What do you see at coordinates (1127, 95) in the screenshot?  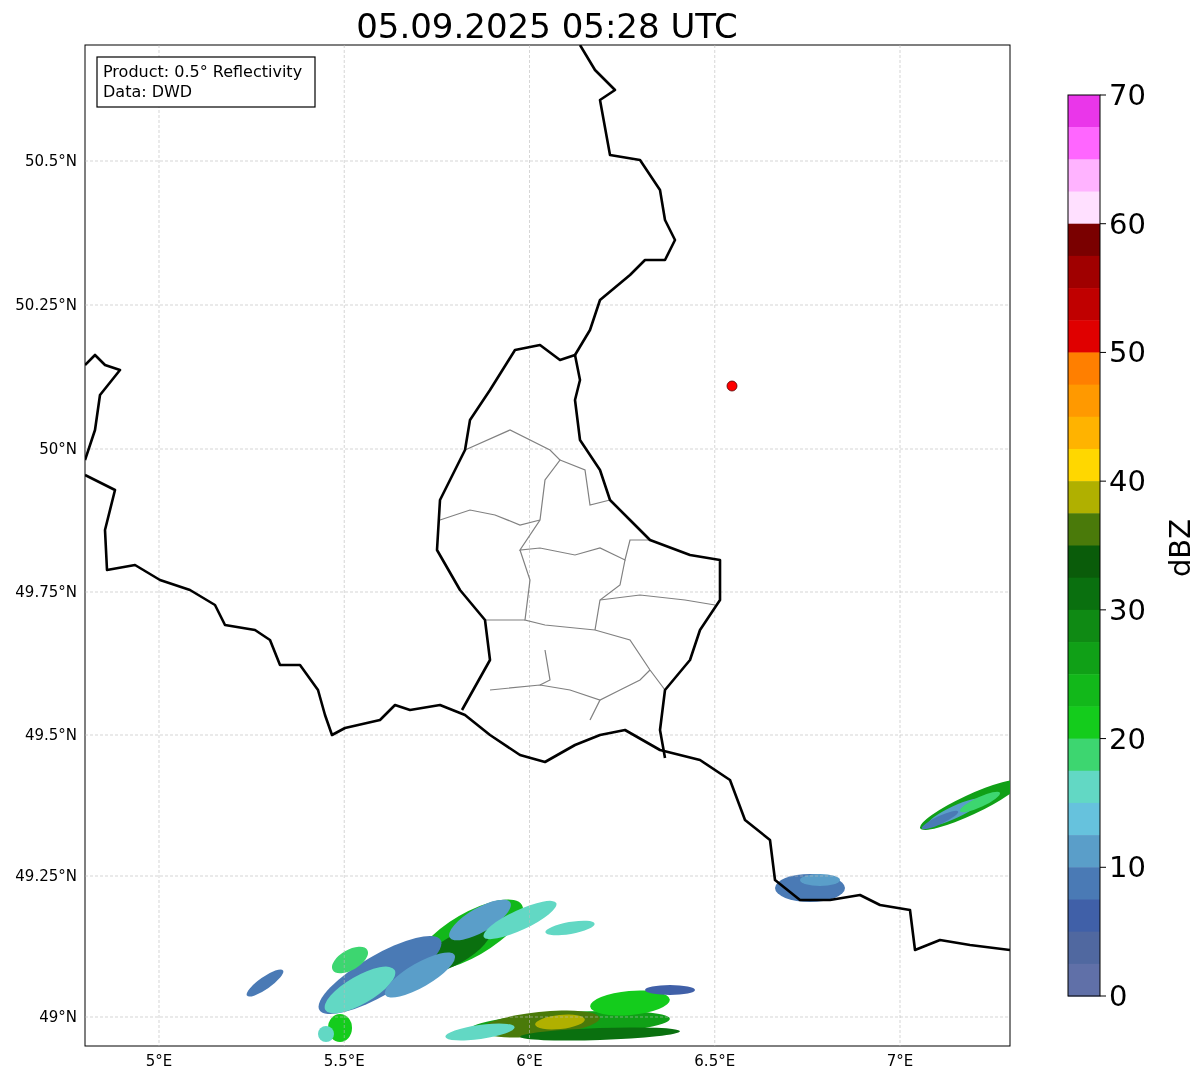 I see `colorbar-tick-label: 70` at bounding box center [1127, 95].